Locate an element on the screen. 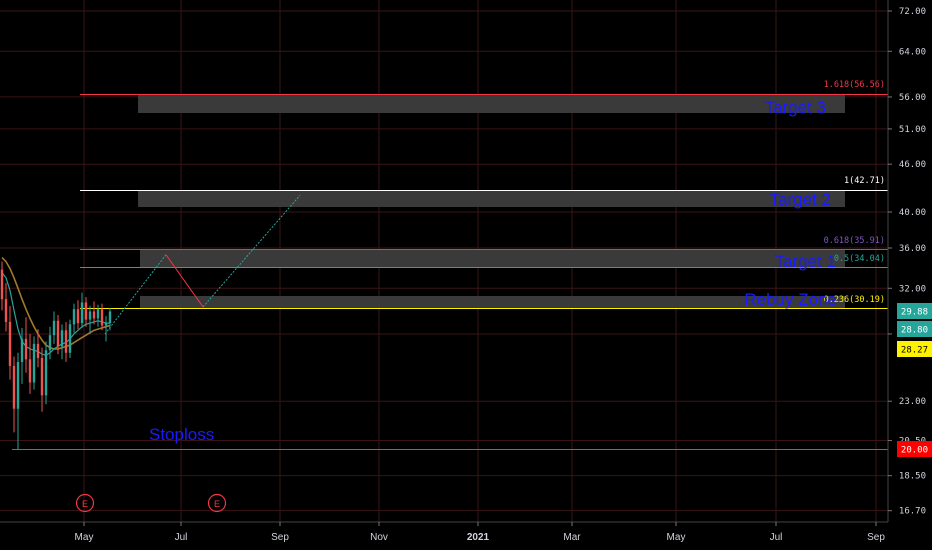 The width and height of the screenshot is (932, 550). fib-level-label: 1.618(56.56) is located at coordinates (854, 85).